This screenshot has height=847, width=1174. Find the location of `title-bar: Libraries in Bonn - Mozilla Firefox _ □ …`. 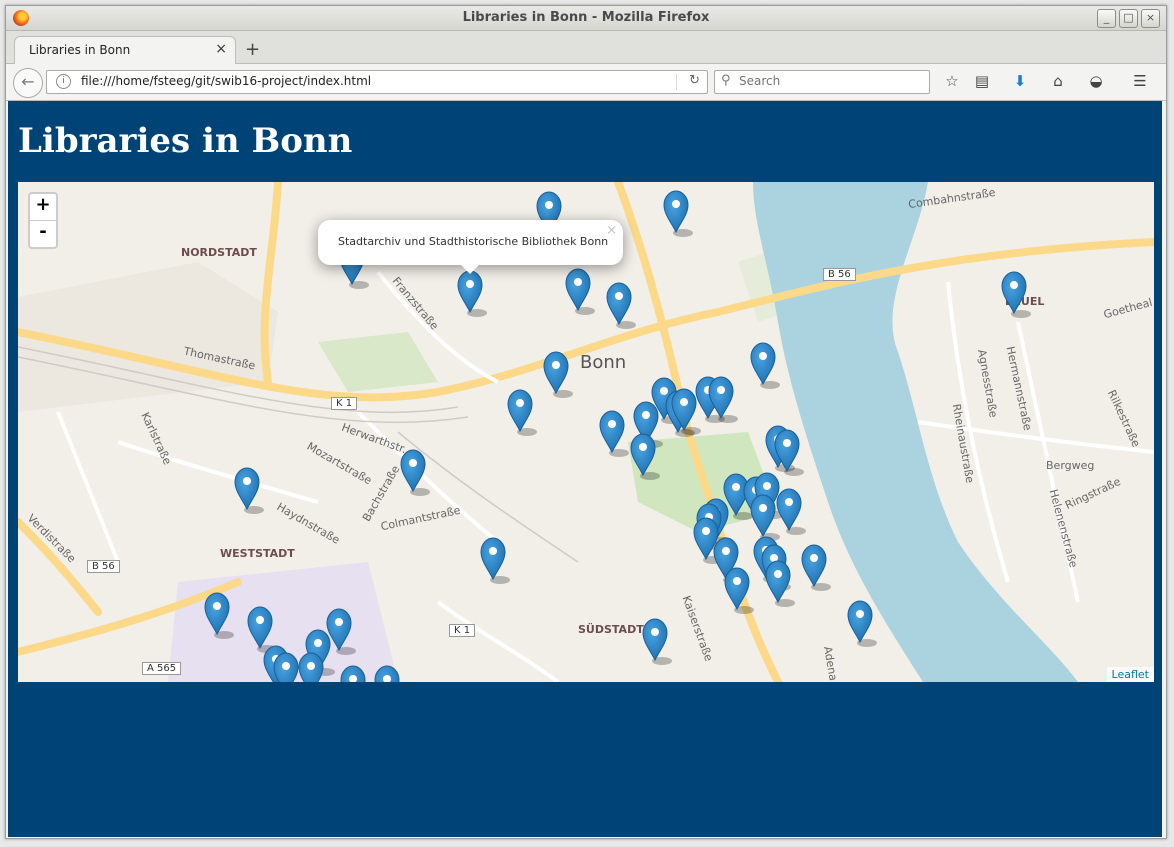

title-bar: Libraries in Bonn - Mozilla Firefox _ □ … is located at coordinates (586, 18).